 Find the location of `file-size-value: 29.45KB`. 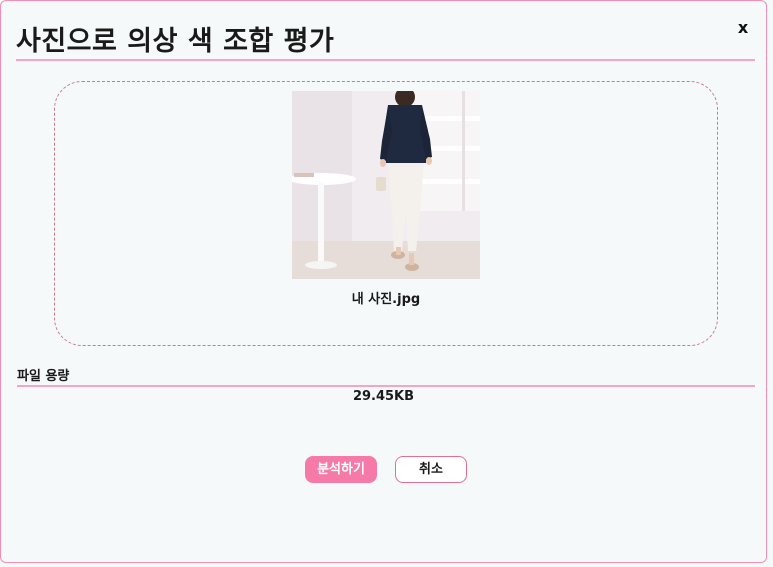

file-size-value: 29.45KB is located at coordinates (383, 396).